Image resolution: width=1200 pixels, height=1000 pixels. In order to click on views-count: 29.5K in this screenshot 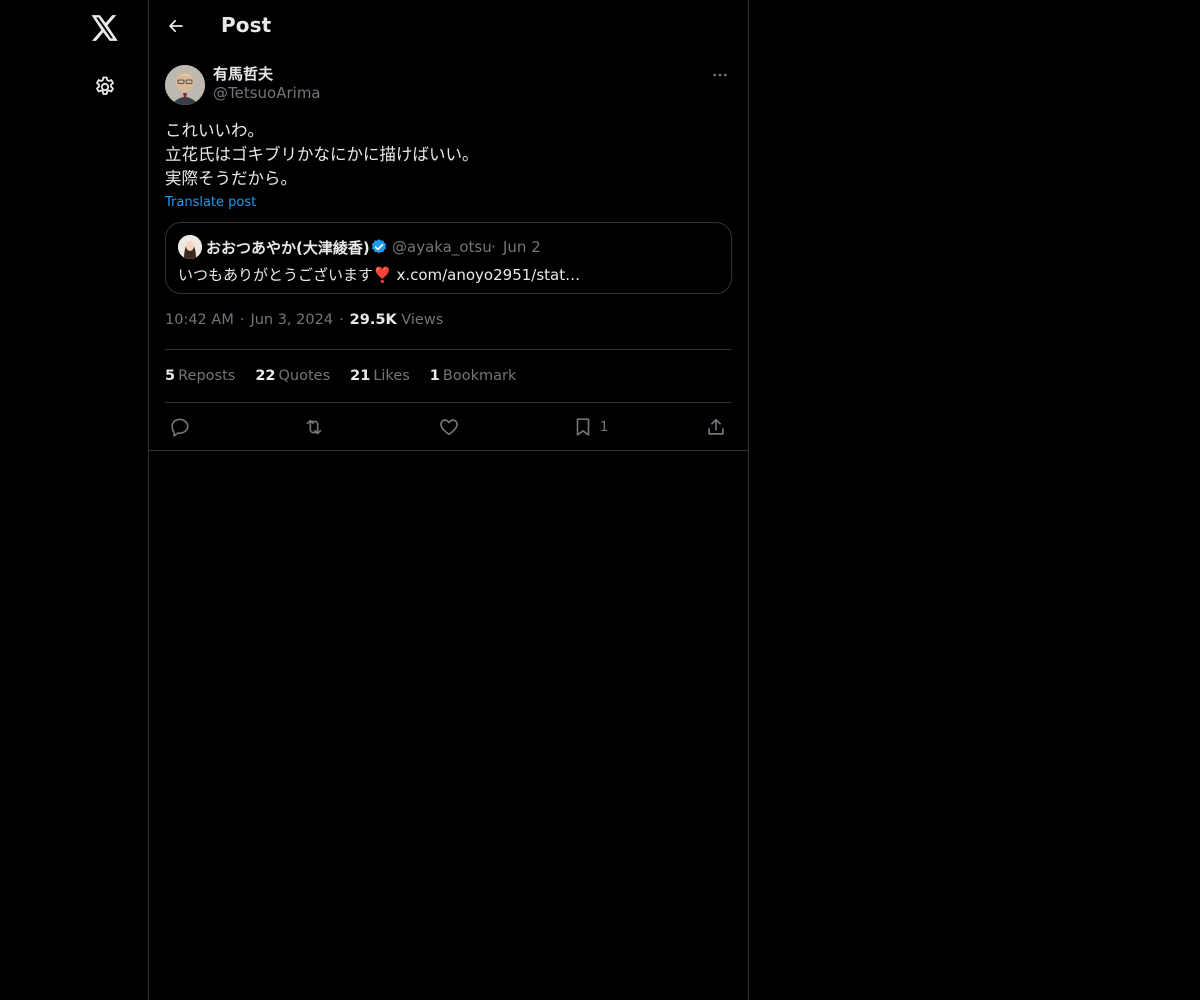, I will do `click(373, 320)`.